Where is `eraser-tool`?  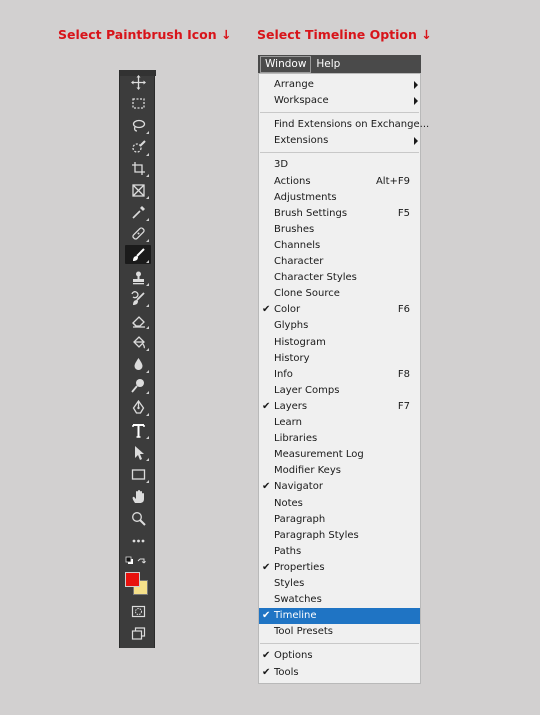
eraser-tool is located at coordinates (138, 320).